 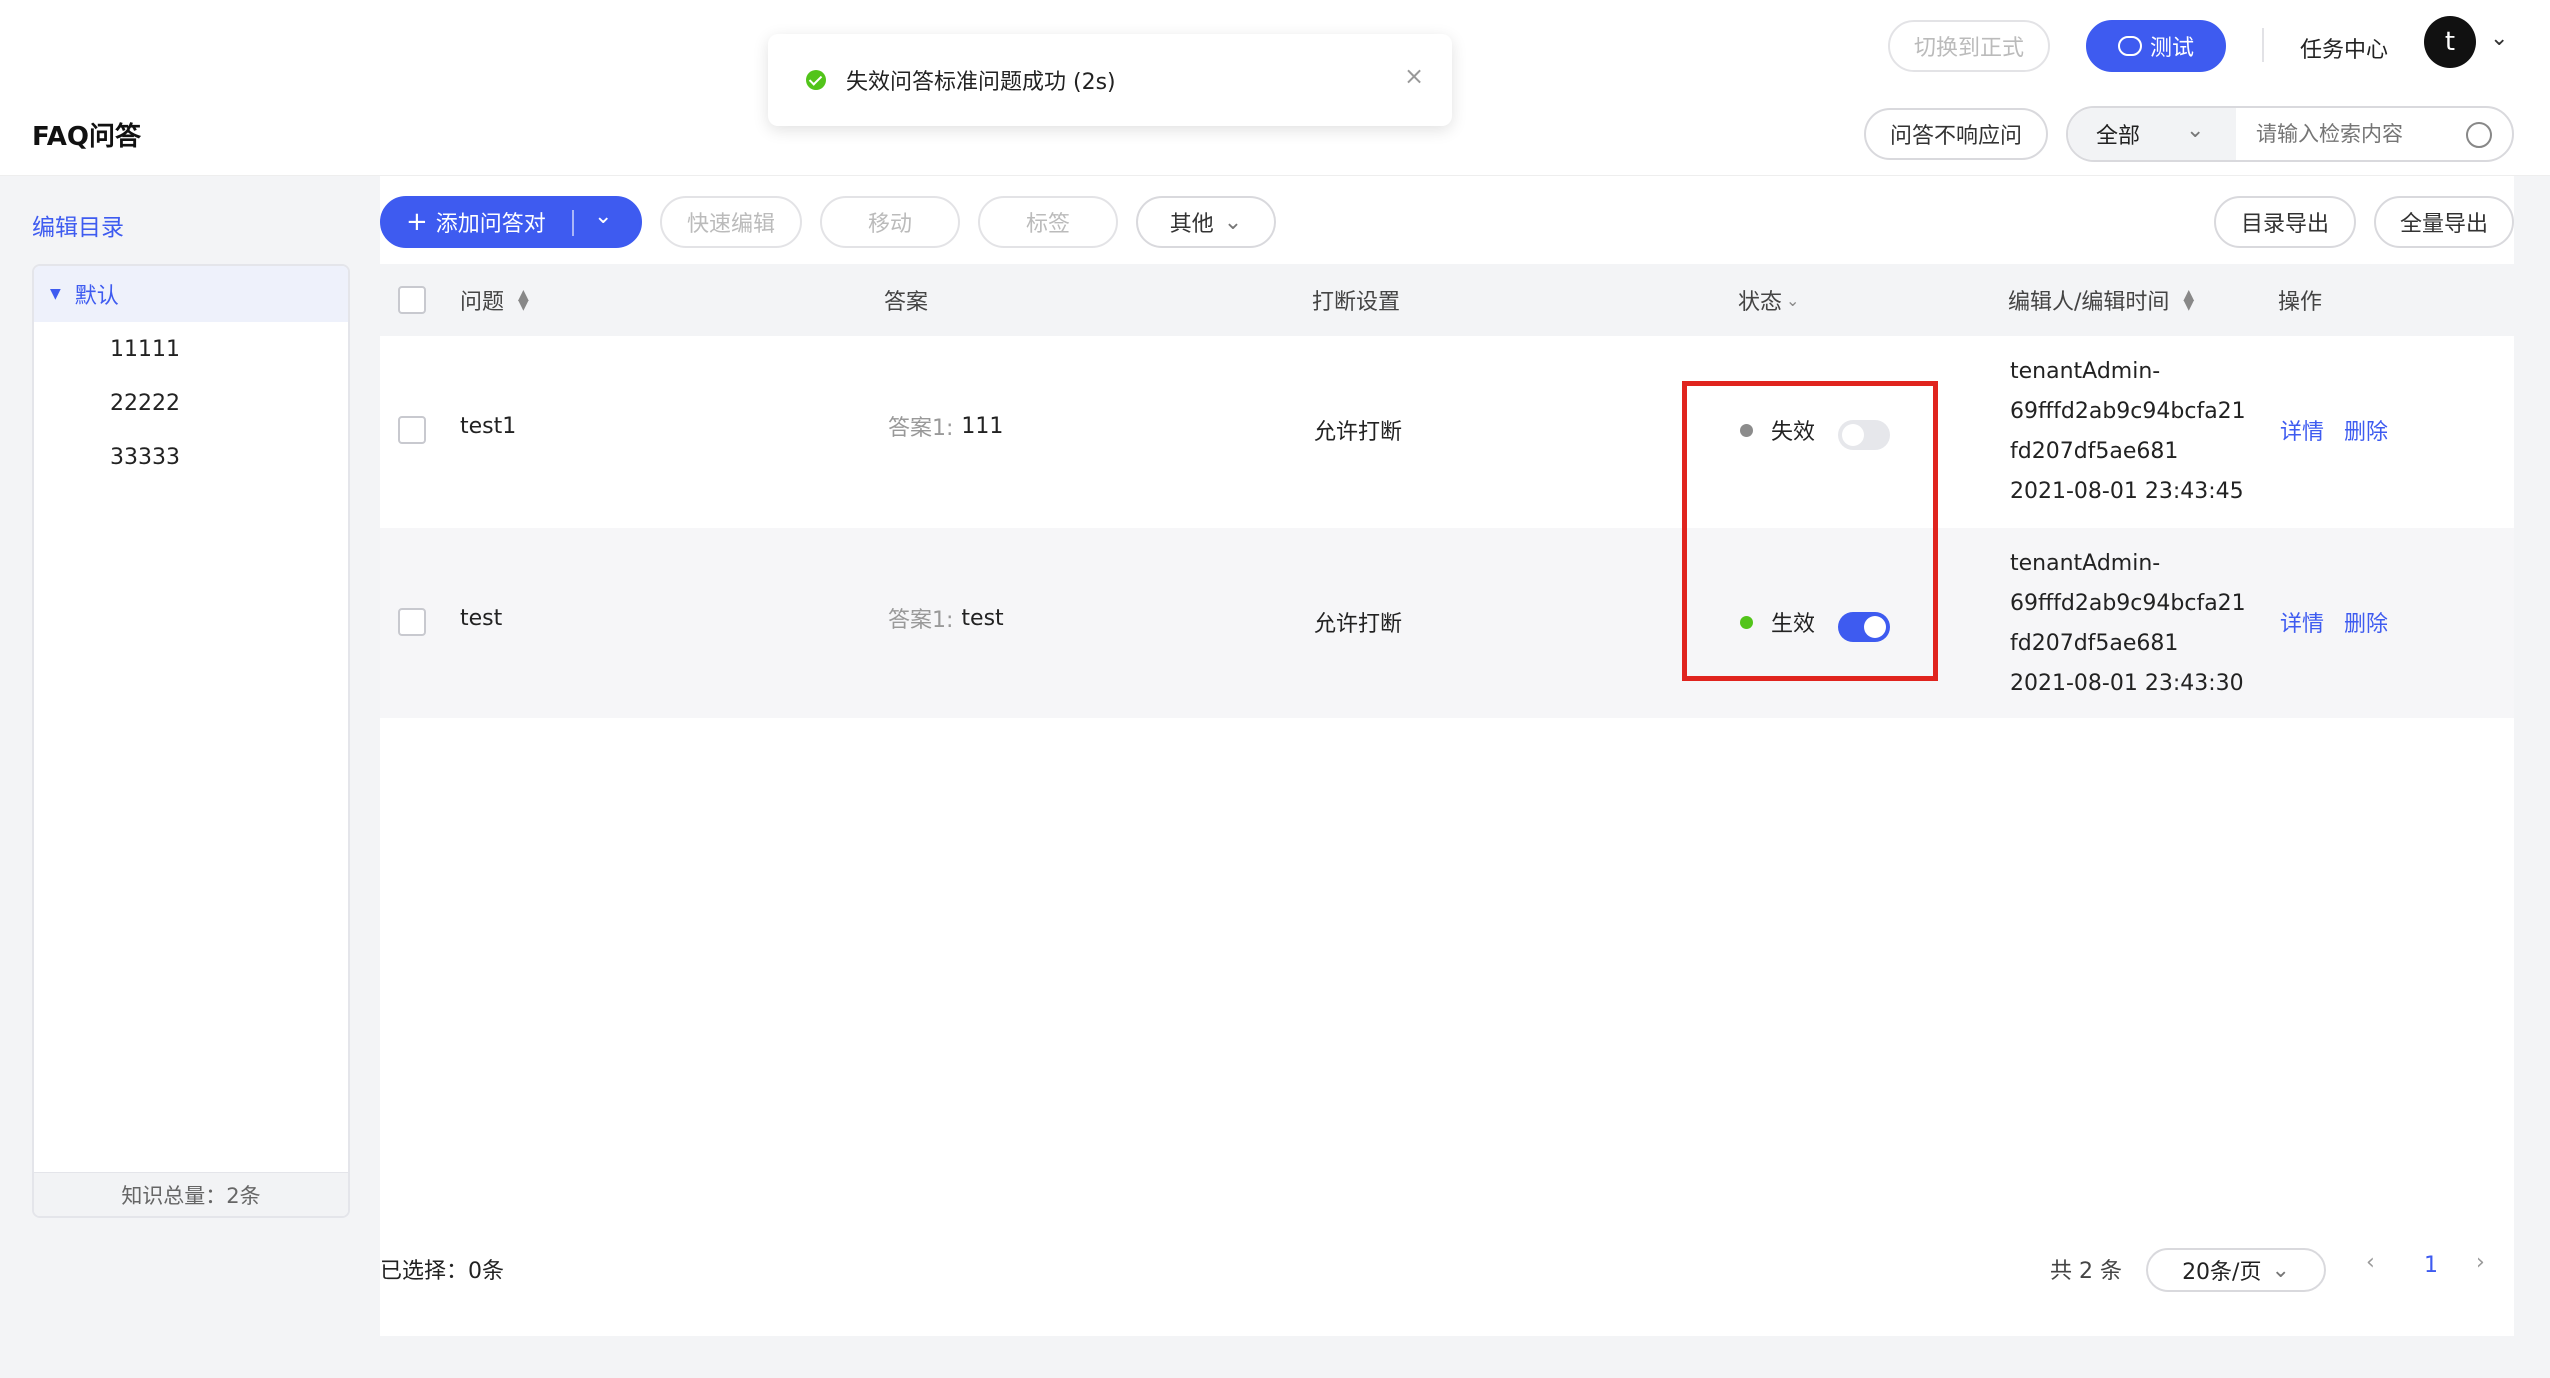 What do you see at coordinates (191, 741) in the screenshot?
I see `catalog-tree: ▼ 默认 11111 22222 33333 知识总量：2条` at bounding box center [191, 741].